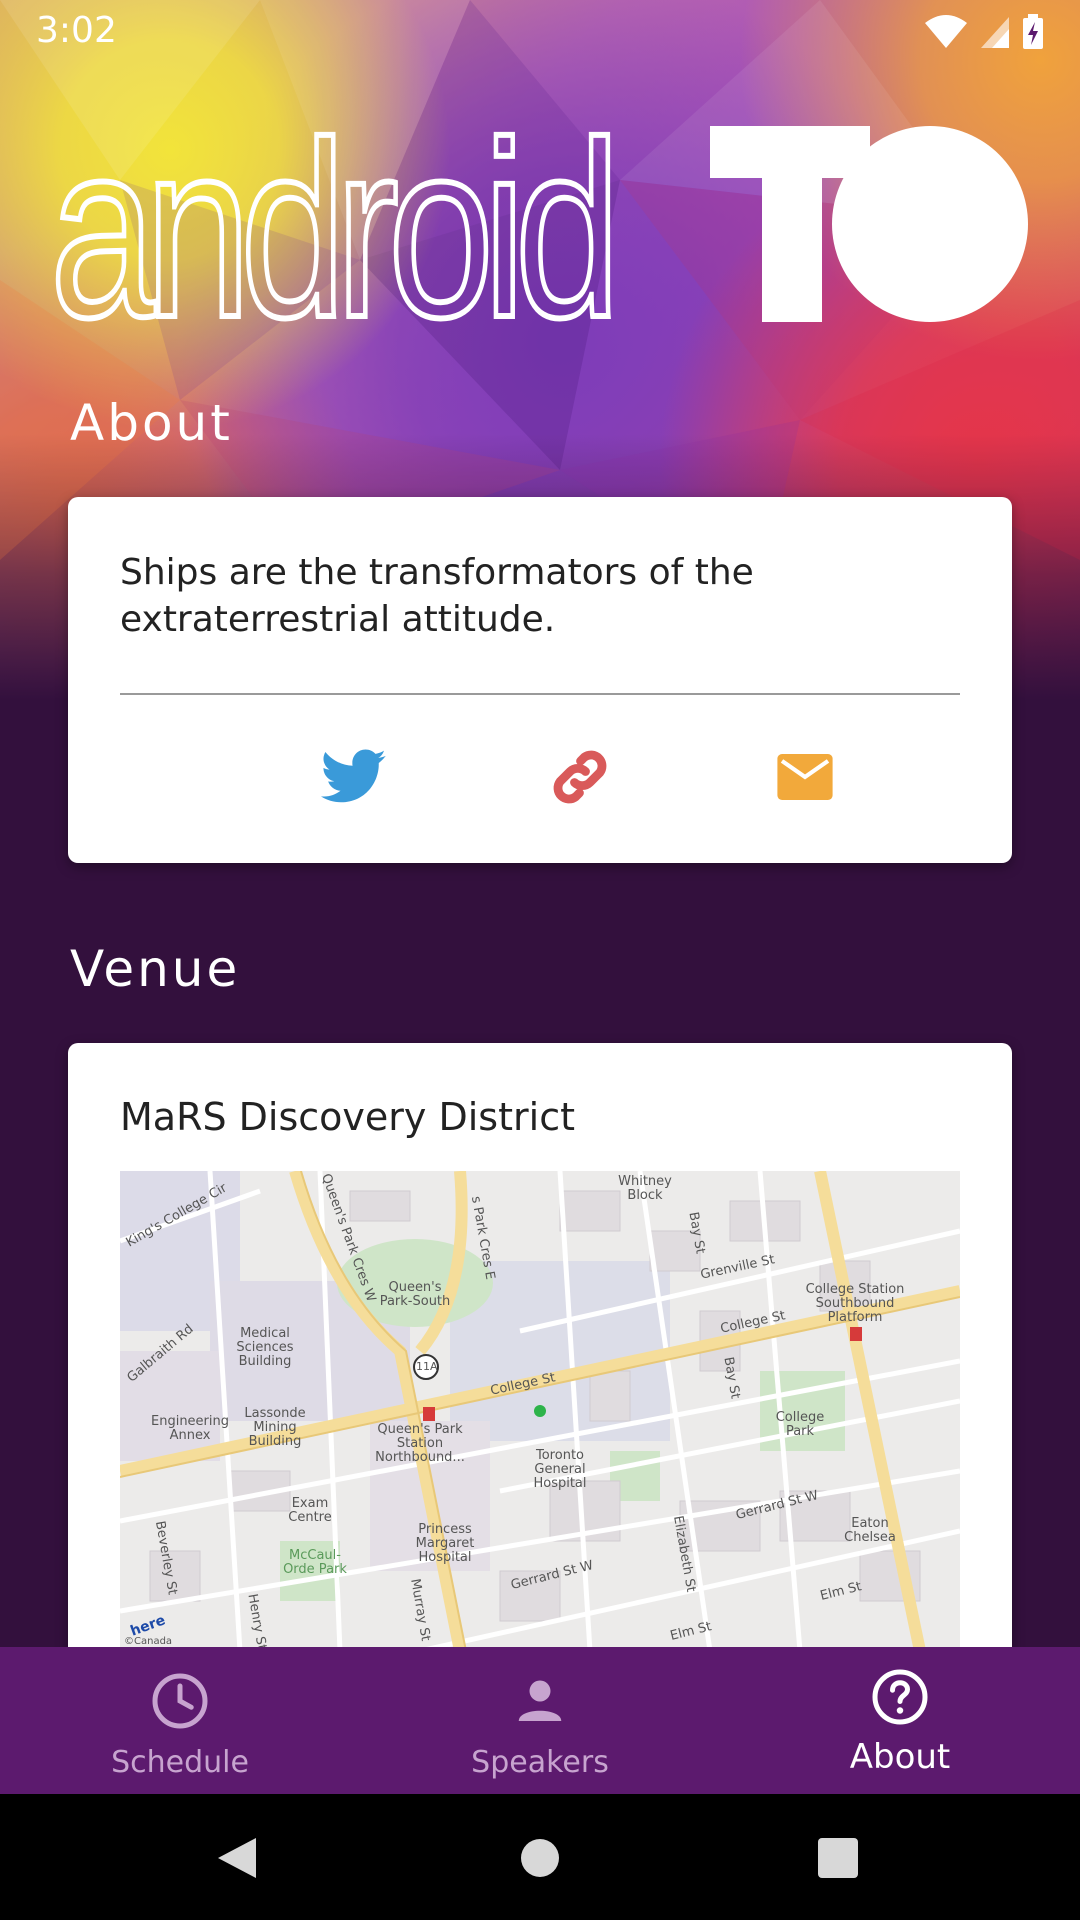  Describe the element at coordinates (930, 224) in the screenshot. I see `logo-o` at that location.